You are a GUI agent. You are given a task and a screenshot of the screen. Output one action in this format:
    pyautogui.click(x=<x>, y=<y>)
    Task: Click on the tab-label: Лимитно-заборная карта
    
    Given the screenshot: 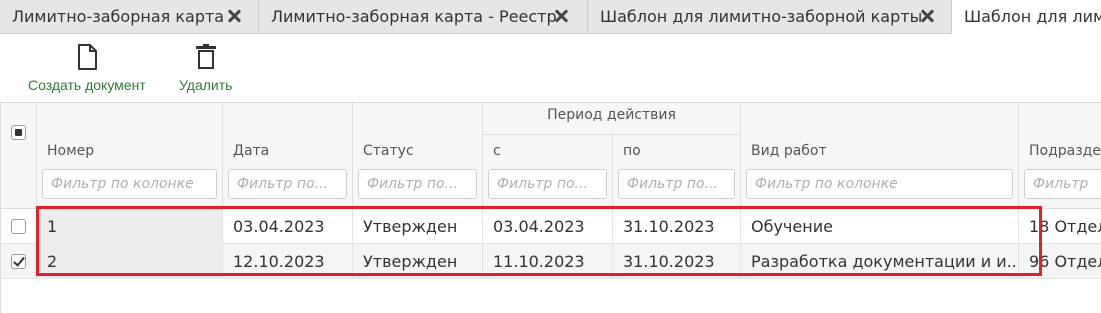 What is the action you would take?
    pyautogui.click(x=118, y=16)
    